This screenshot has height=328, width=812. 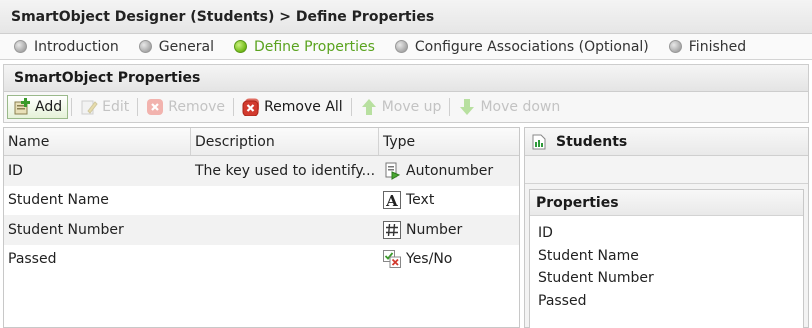 What do you see at coordinates (97, 141) in the screenshot?
I see `column-header-name: Name` at bounding box center [97, 141].